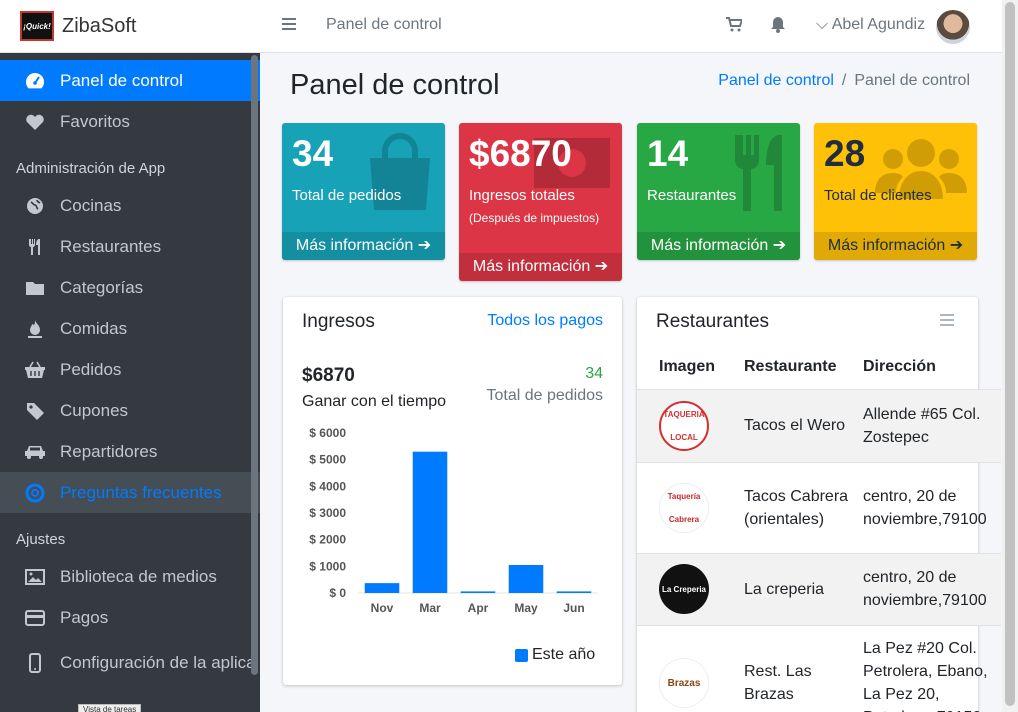  Describe the element at coordinates (776, 80) in the screenshot. I see `breadcrumb-link: Panel de control` at that location.